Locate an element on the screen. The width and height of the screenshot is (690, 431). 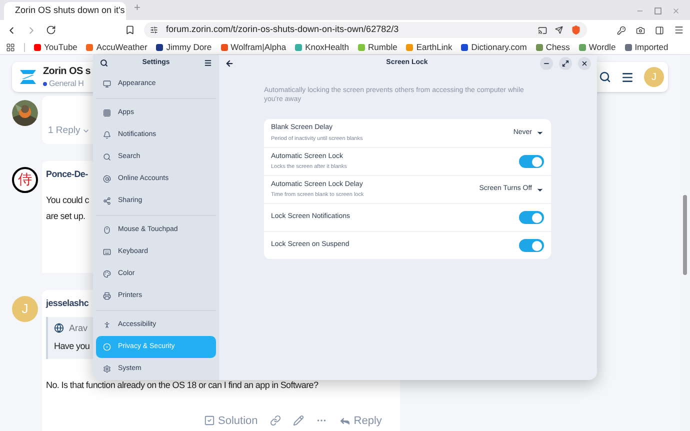
post-author: jesselashc is located at coordinates (67, 303).